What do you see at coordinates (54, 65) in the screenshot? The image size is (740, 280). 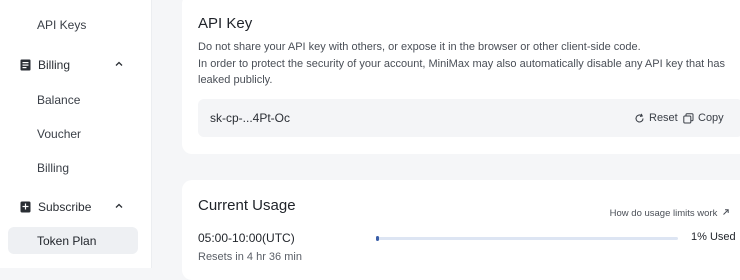 I see `sidebar-group-billing-label: Billing` at bounding box center [54, 65].